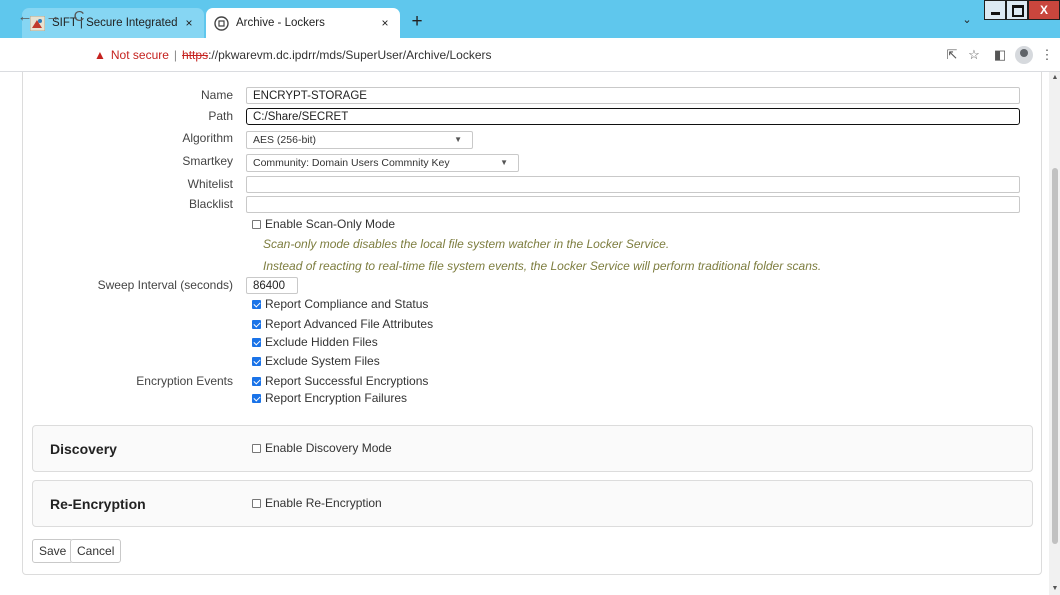 The height and width of the screenshot is (595, 1060). I want to click on window-close-button: X, so click(1044, 10).